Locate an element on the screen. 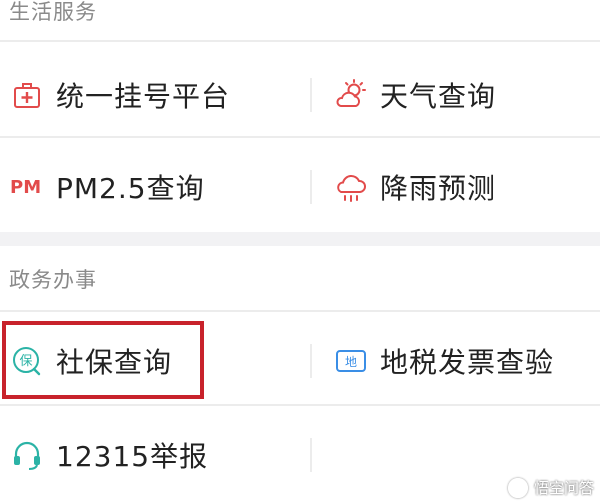 The image size is (600, 502). headset-icon is located at coordinates (27, 455).